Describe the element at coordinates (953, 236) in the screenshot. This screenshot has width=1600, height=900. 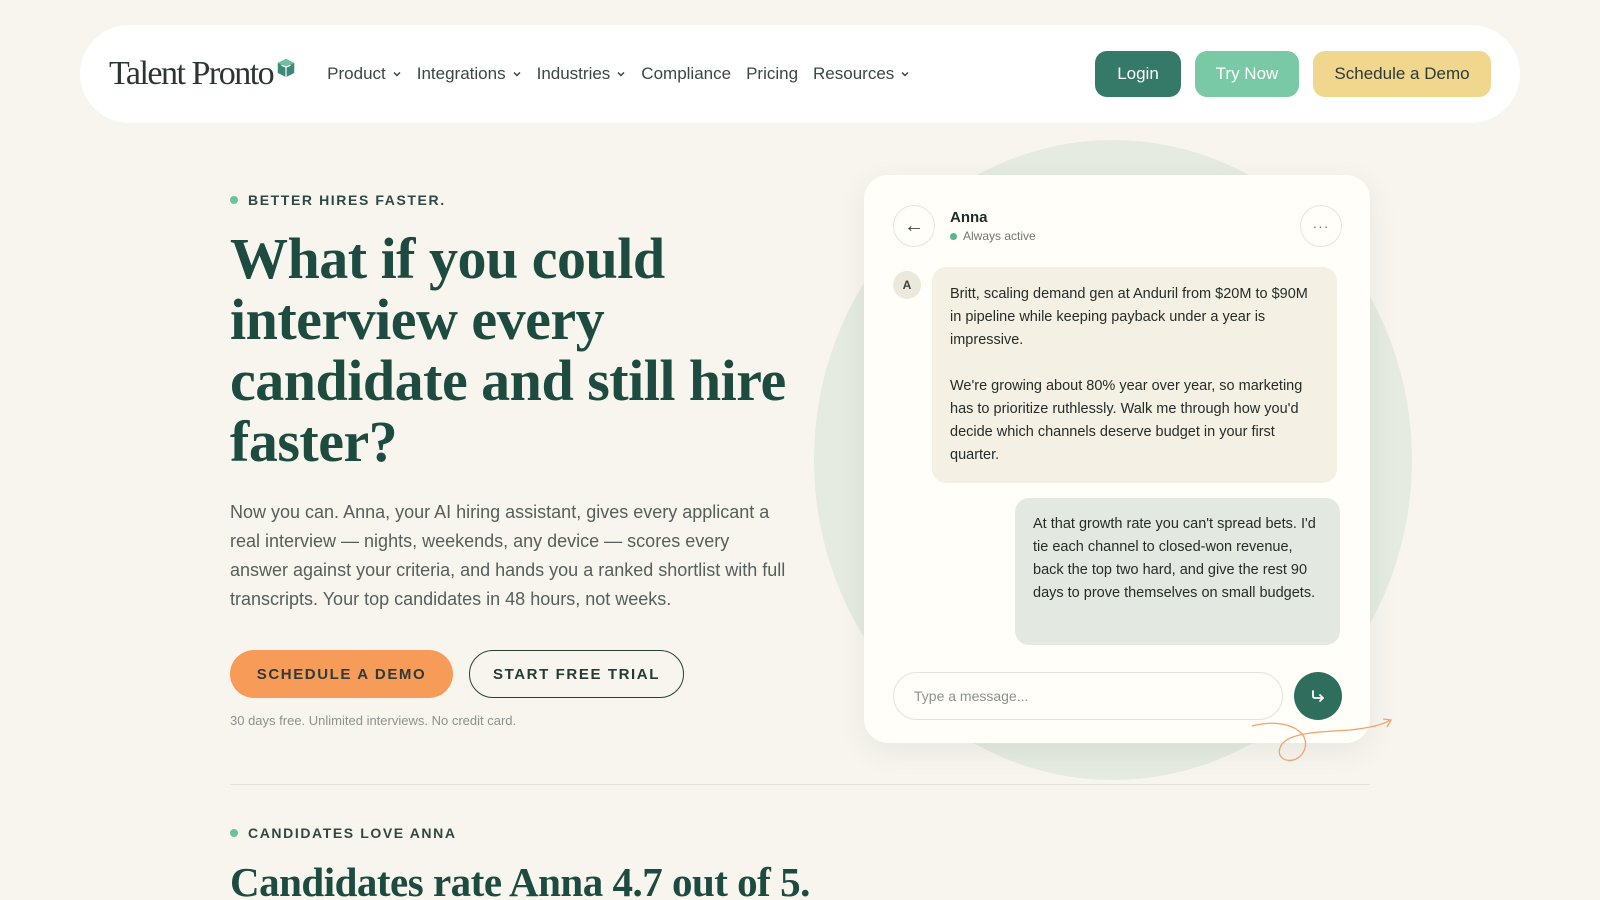
I see `online-status-dot` at that location.